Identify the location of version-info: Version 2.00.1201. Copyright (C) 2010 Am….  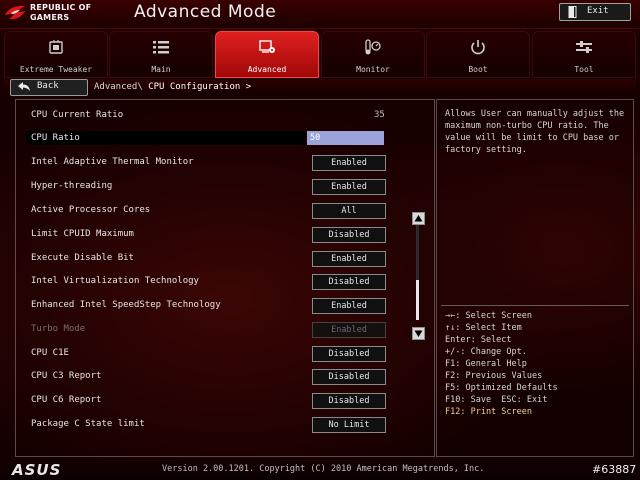
(323, 469).